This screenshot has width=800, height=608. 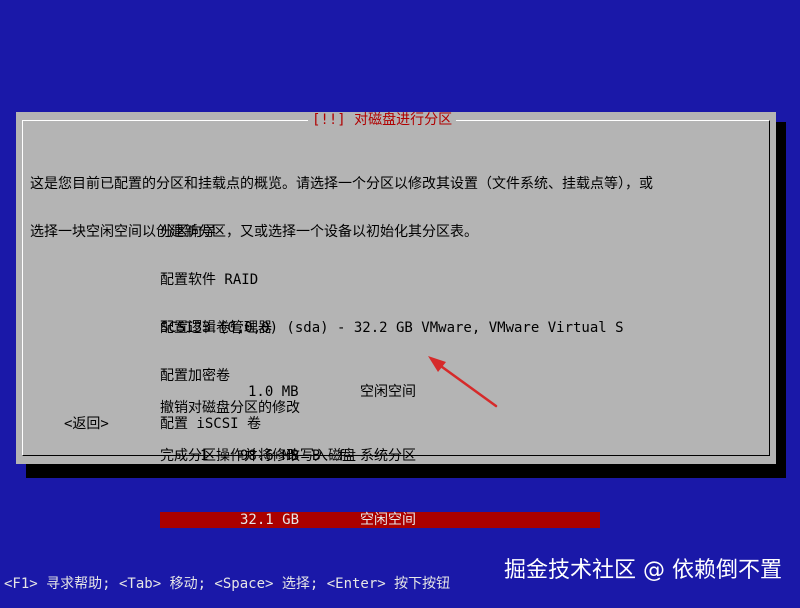 I want to click on watermark: 掘金技术社区 @ 依赖倒不置, so click(x=643, y=570).